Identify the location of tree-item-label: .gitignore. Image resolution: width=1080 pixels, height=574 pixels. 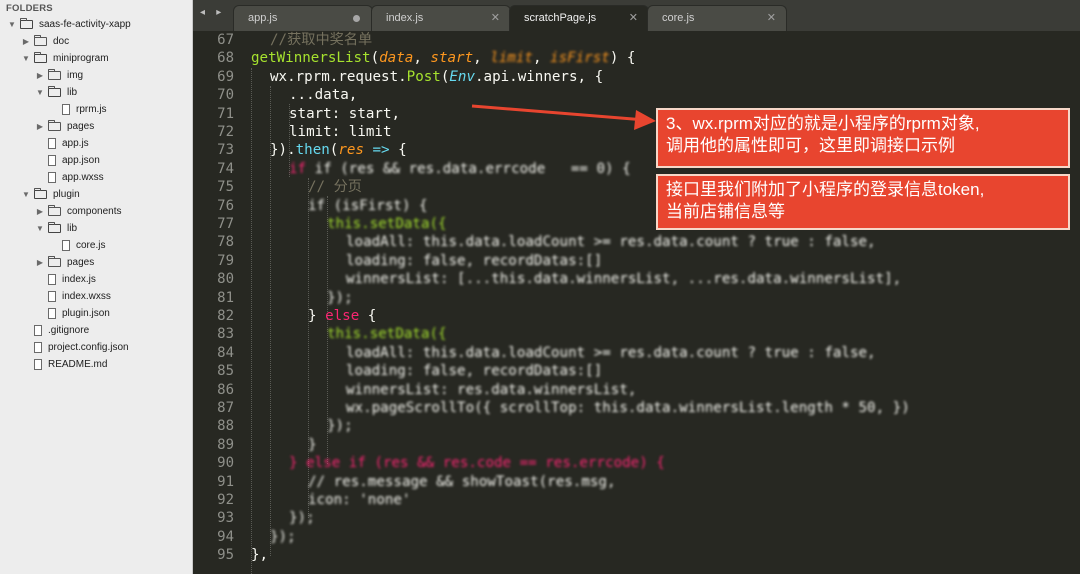
(69, 330).